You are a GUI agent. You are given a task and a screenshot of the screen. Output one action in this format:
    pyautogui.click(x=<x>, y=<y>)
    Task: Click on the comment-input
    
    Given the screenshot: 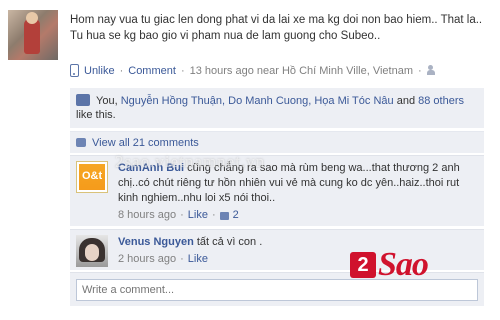 What is the action you would take?
    pyautogui.click(x=277, y=290)
    